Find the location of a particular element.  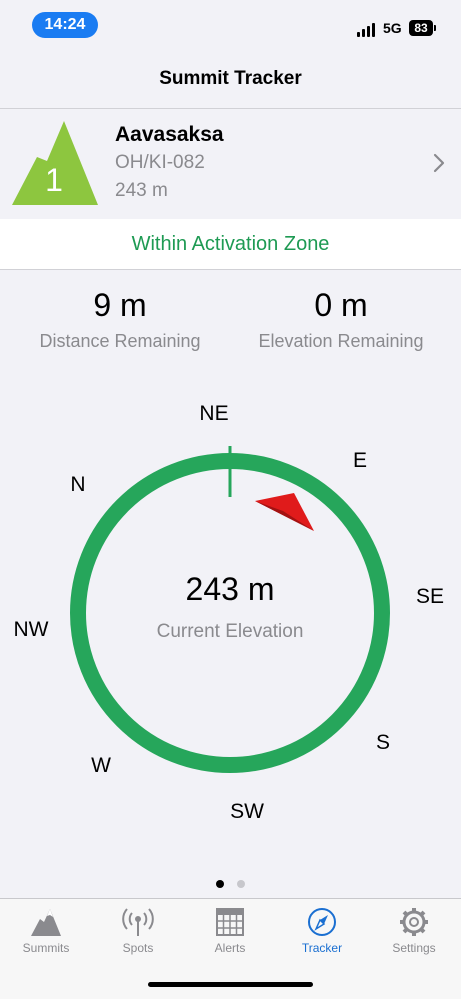

summit-badge-icon: 1 is located at coordinates (55, 163).